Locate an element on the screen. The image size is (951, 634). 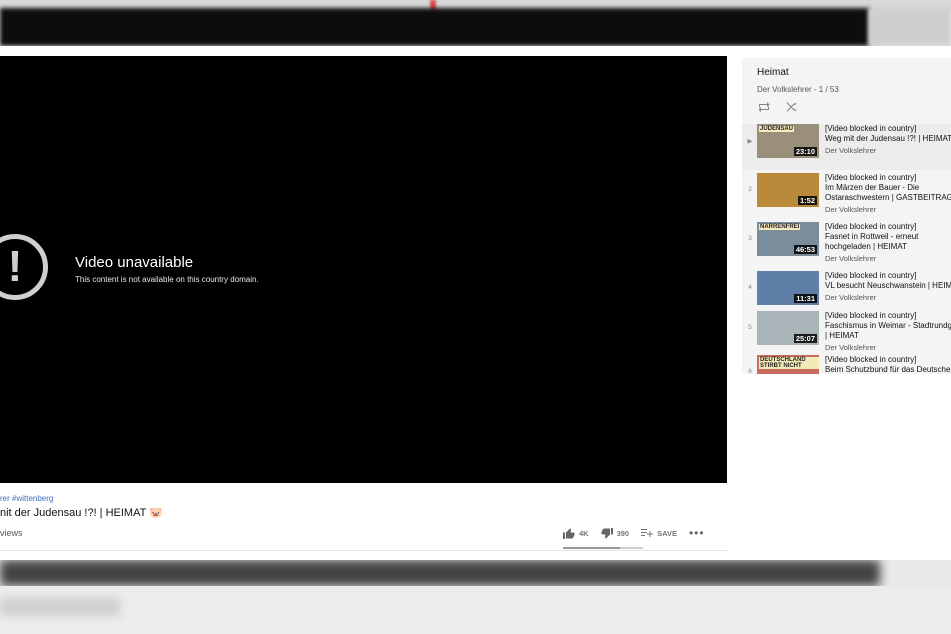
dislike-count: 390 is located at coordinates (623, 533).